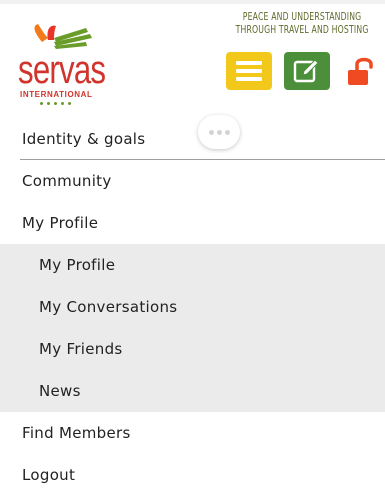 Image resolution: width=385 pixels, height=496 pixels. What do you see at coordinates (211, 132) in the screenshot?
I see `more-dots-icon` at bounding box center [211, 132].